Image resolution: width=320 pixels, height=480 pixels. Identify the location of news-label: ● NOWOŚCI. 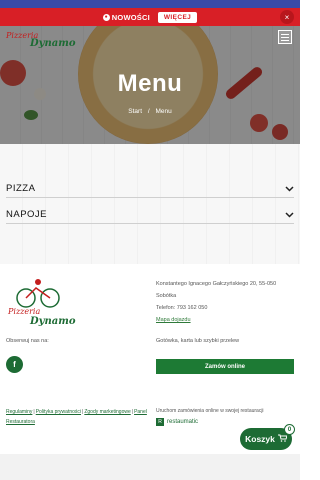
(126, 17).